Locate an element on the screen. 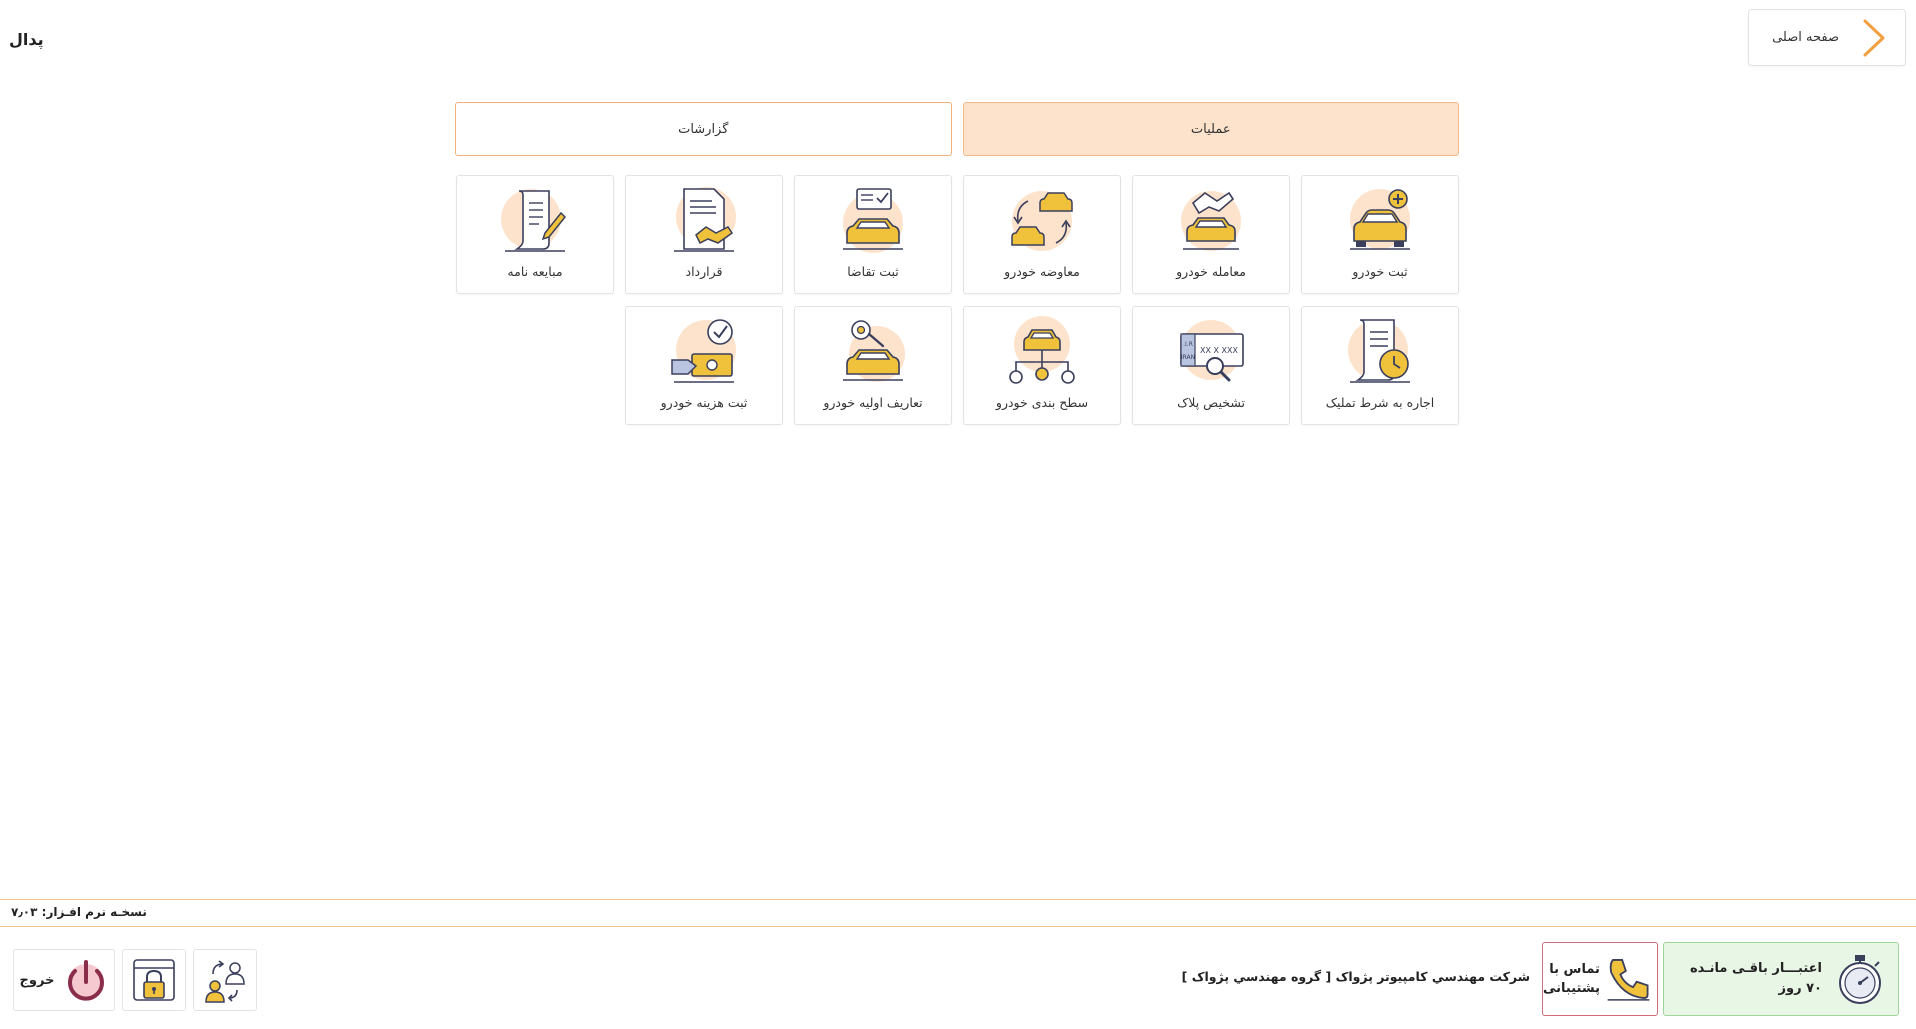 The image size is (1916, 1029). tile-sale-deed: مبایعه نامه is located at coordinates (535, 234).